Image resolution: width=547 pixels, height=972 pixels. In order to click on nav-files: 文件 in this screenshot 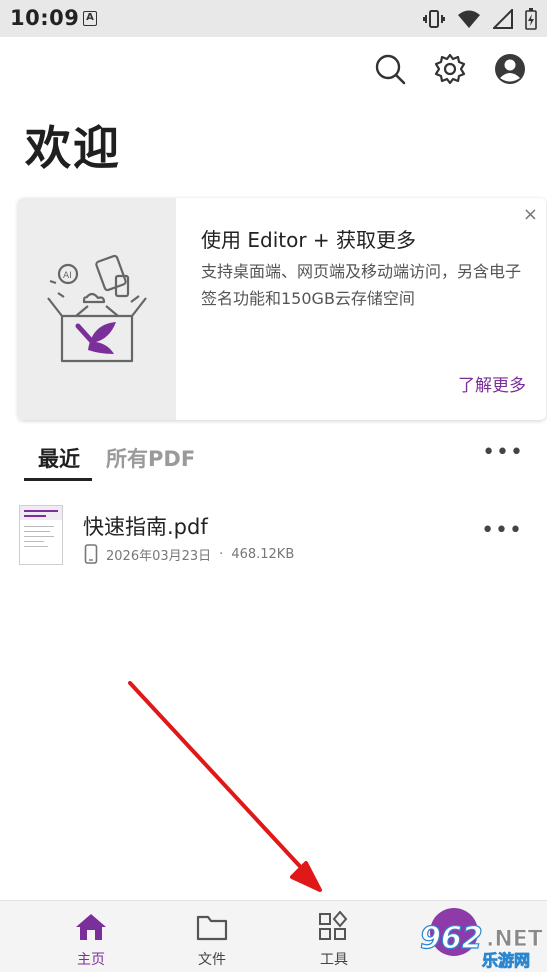, I will do `click(212, 940)`.